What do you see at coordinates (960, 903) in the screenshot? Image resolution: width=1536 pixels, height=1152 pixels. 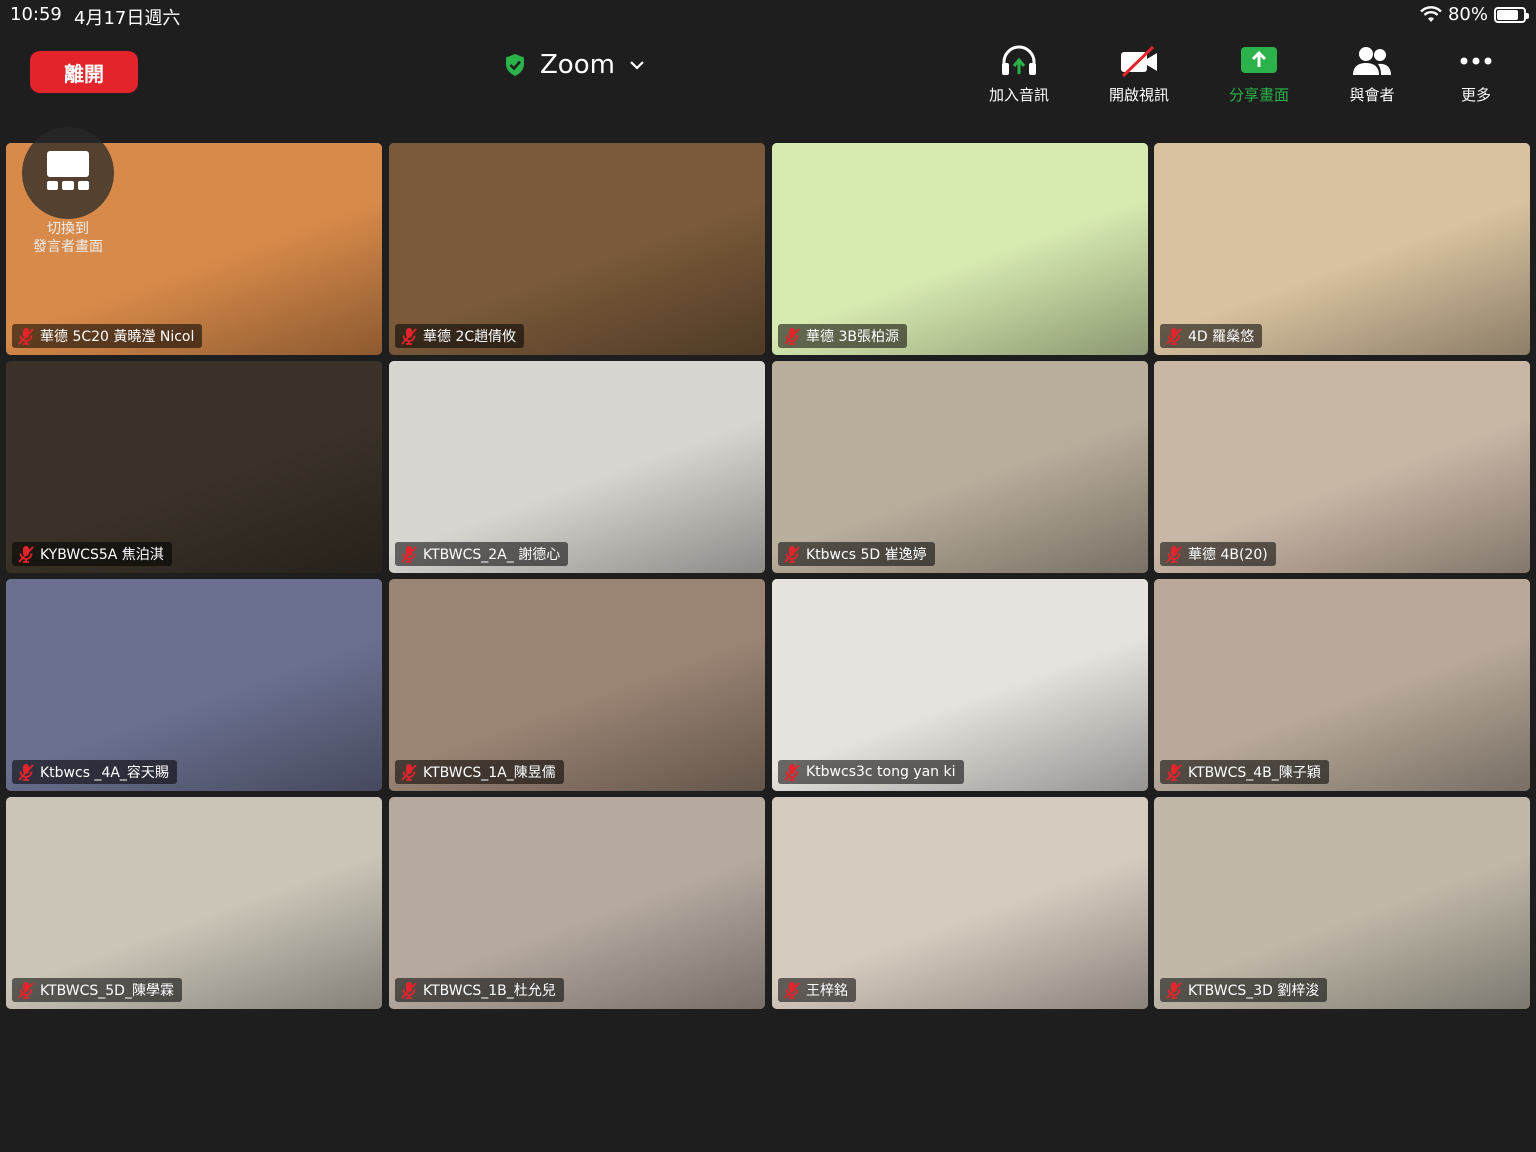 I see `participant-tile: 王梓銘` at bounding box center [960, 903].